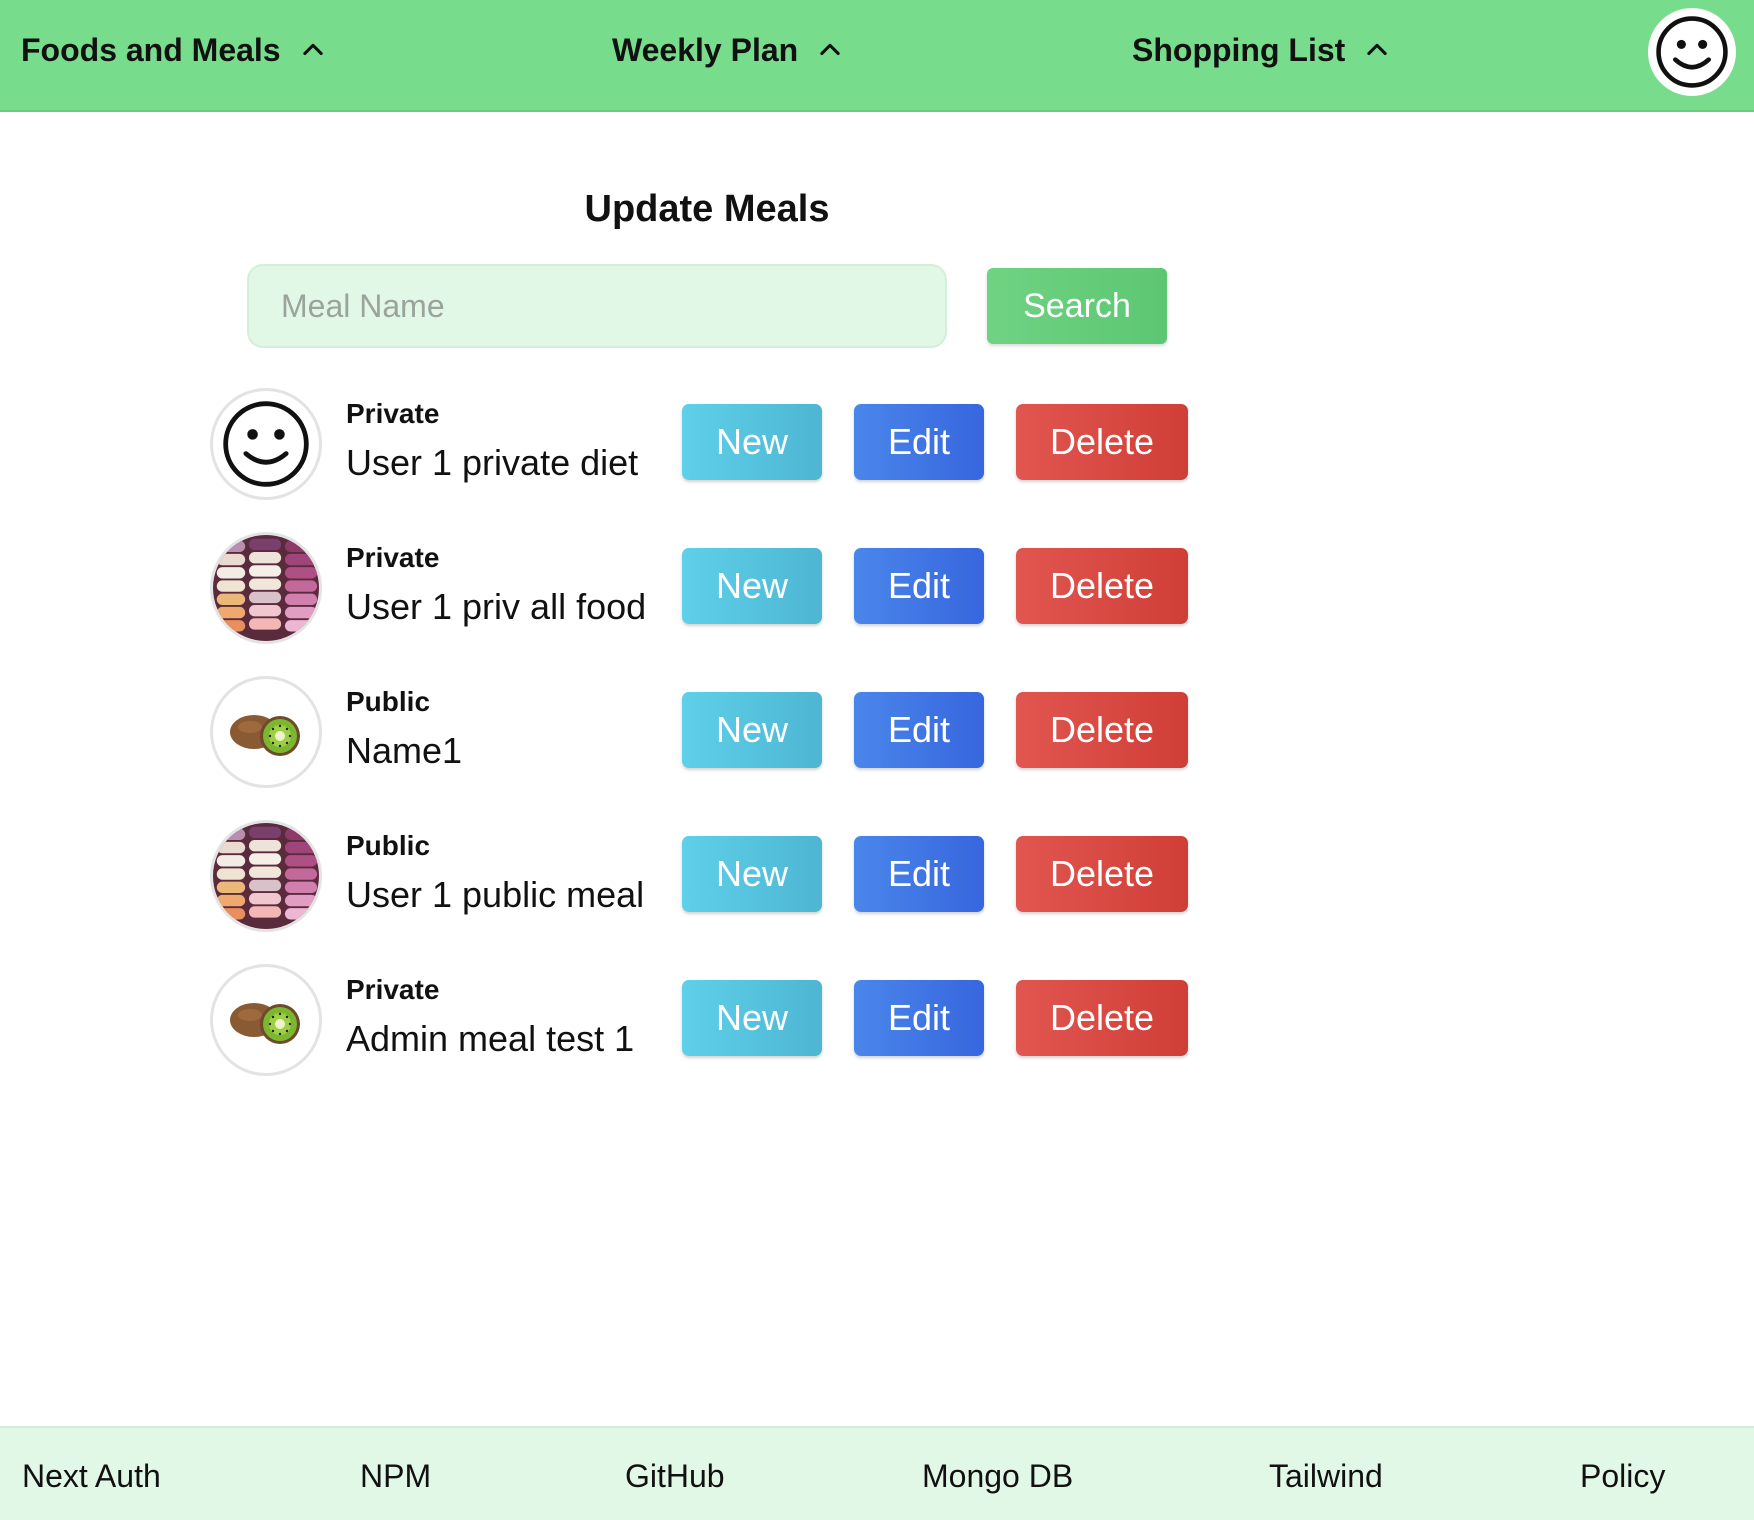 The height and width of the screenshot is (1520, 1754). What do you see at coordinates (395, 1476) in the screenshot?
I see `footer-link-npm: NPM` at bounding box center [395, 1476].